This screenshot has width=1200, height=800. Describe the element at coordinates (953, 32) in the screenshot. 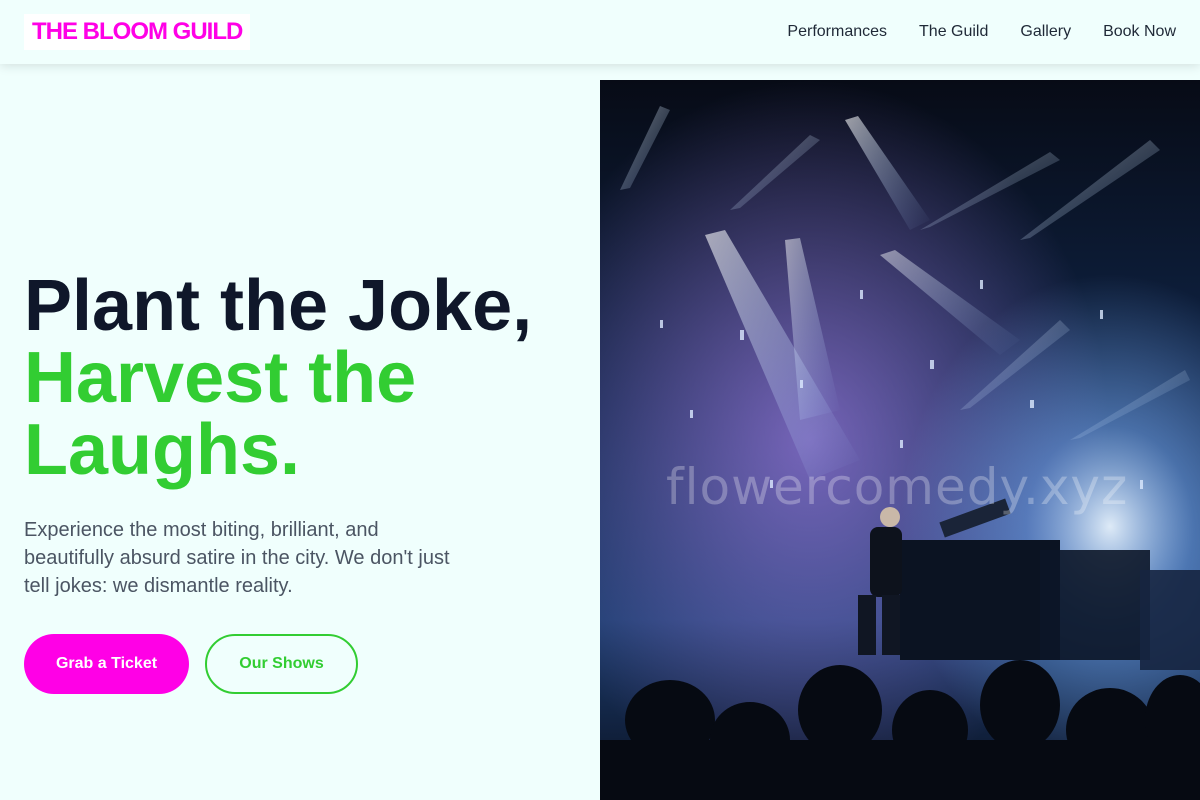

I see `nav-link-the-guild: The Guild` at that location.